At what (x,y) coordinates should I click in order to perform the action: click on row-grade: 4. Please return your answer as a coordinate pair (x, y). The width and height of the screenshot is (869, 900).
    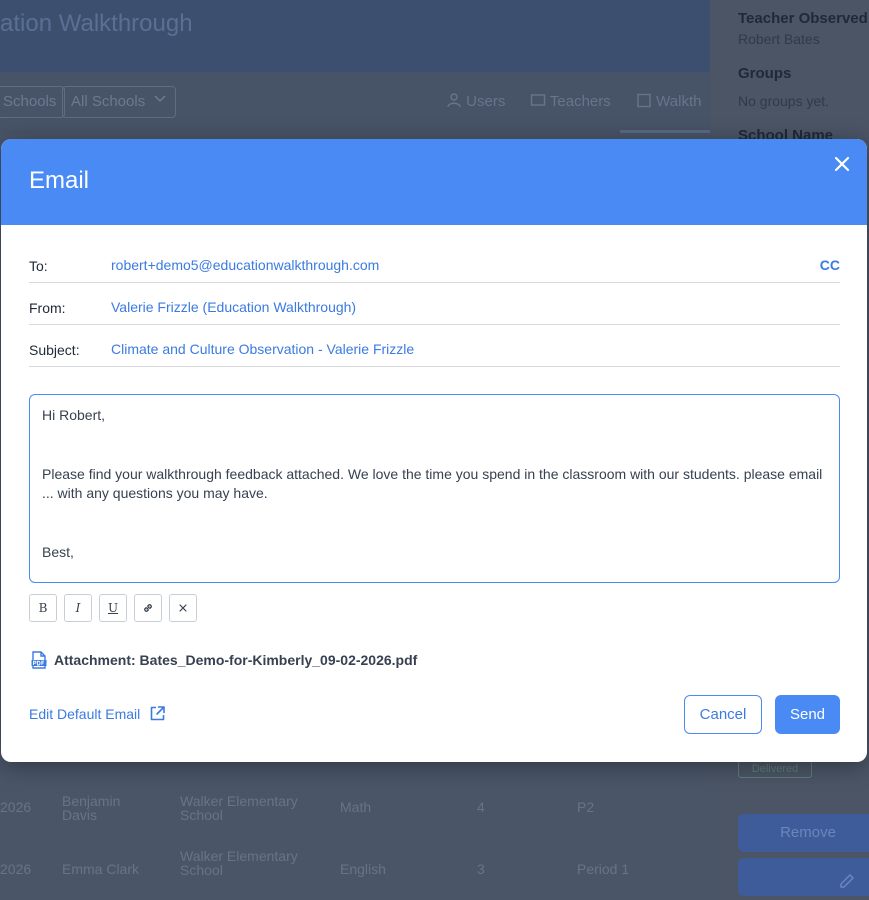
    Looking at the image, I should click on (481, 807).